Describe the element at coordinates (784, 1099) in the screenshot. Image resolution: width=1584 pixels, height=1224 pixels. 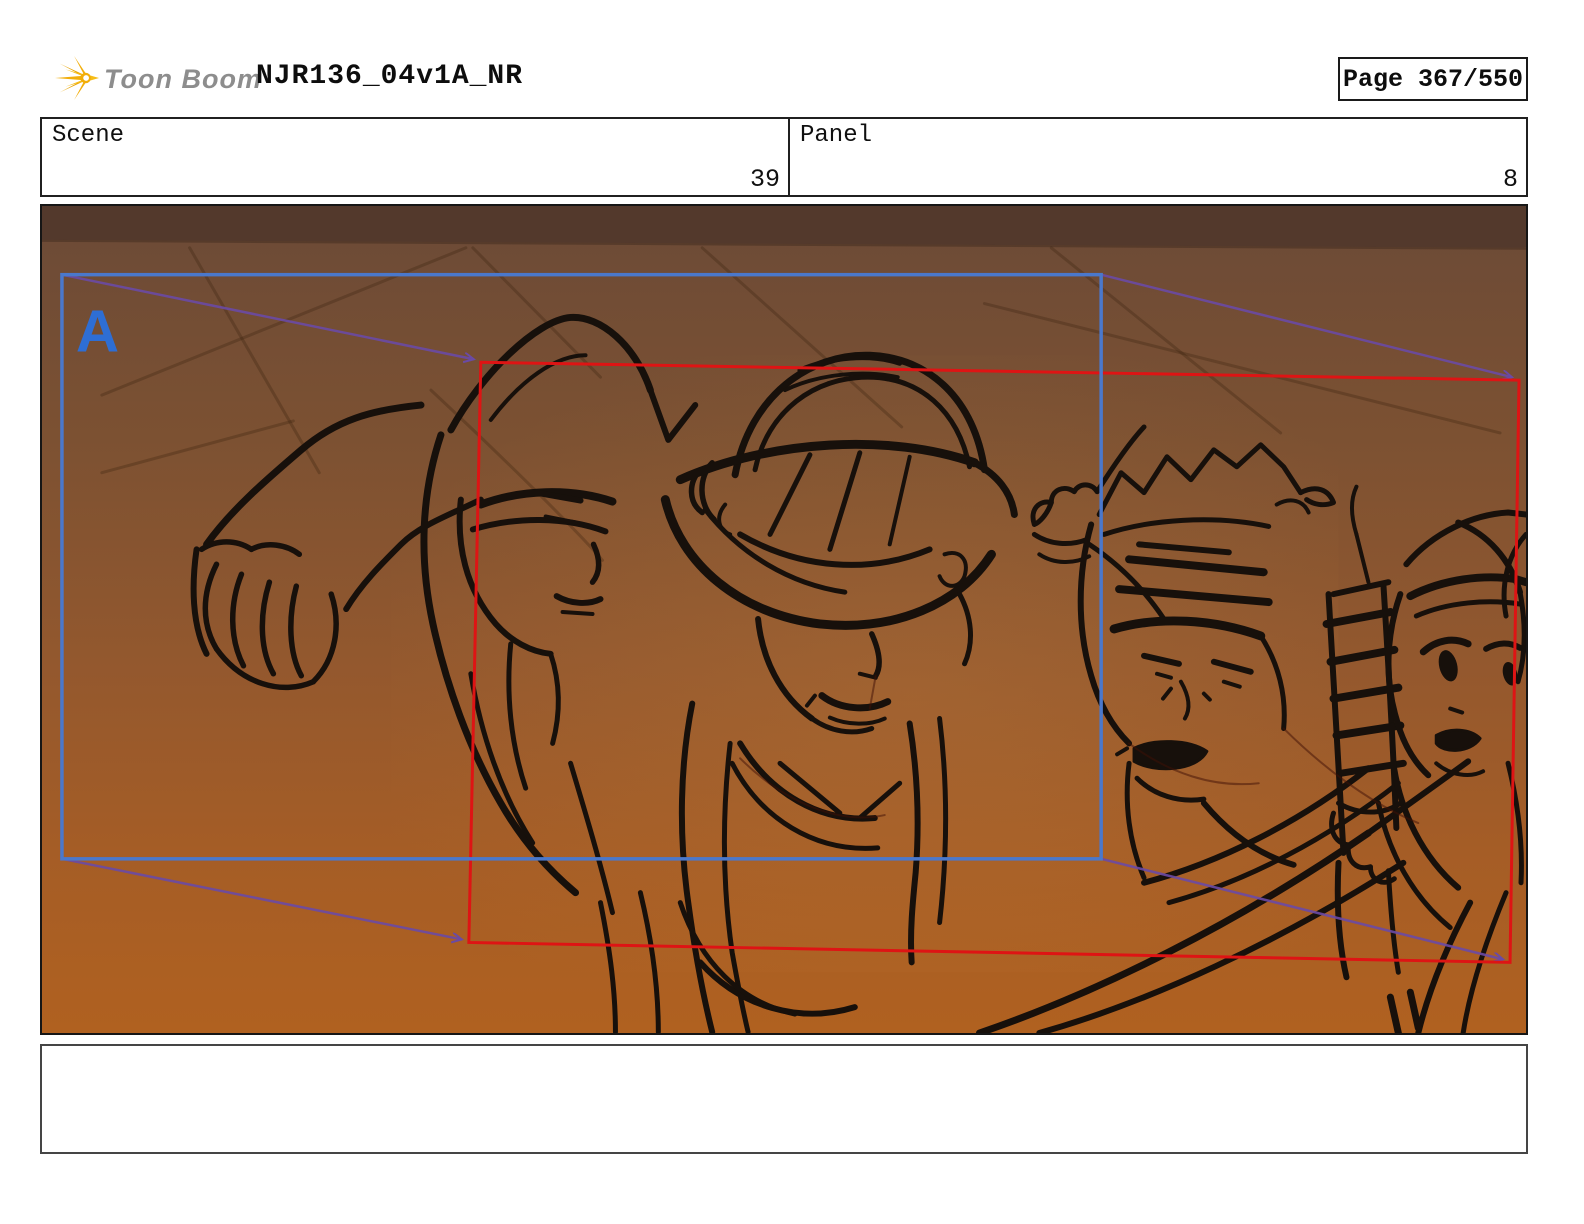
I see `caption-box` at that location.